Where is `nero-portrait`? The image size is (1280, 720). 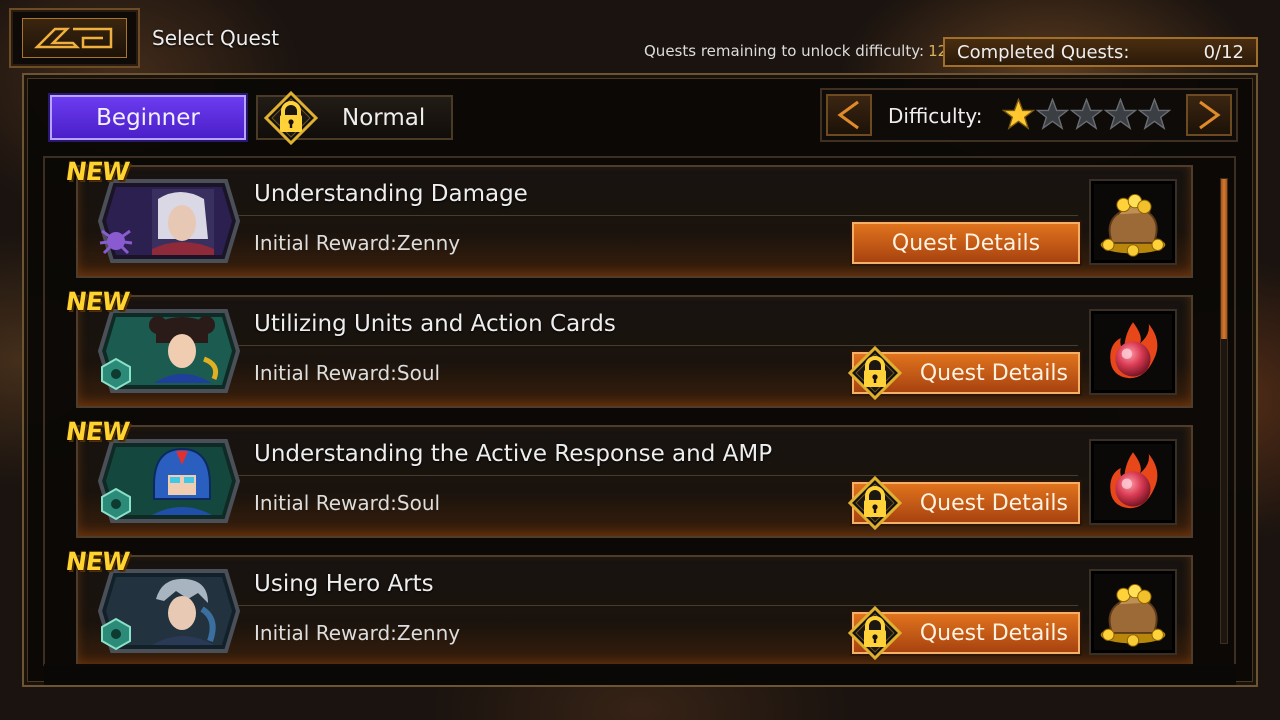 nero-portrait is located at coordinates (168, 611).